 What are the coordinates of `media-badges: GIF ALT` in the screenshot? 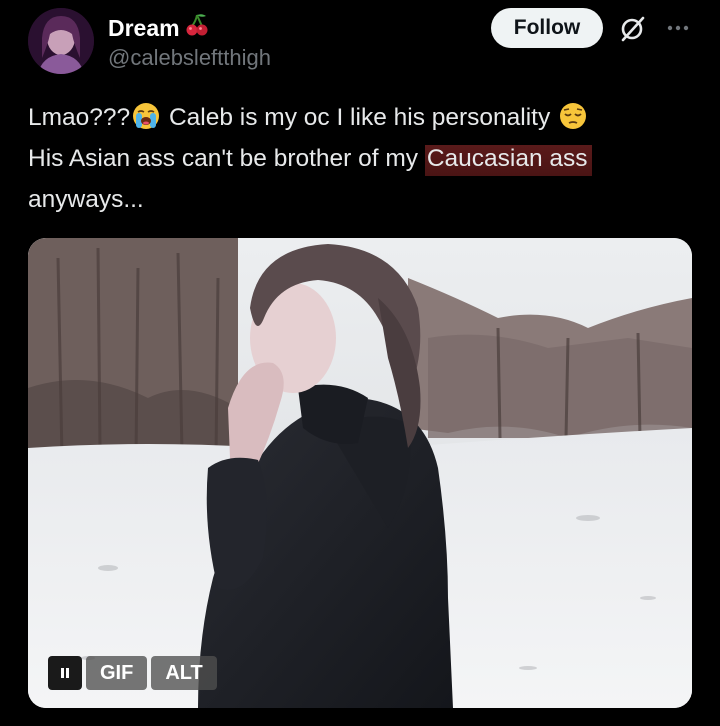 It's located at (132, 673).